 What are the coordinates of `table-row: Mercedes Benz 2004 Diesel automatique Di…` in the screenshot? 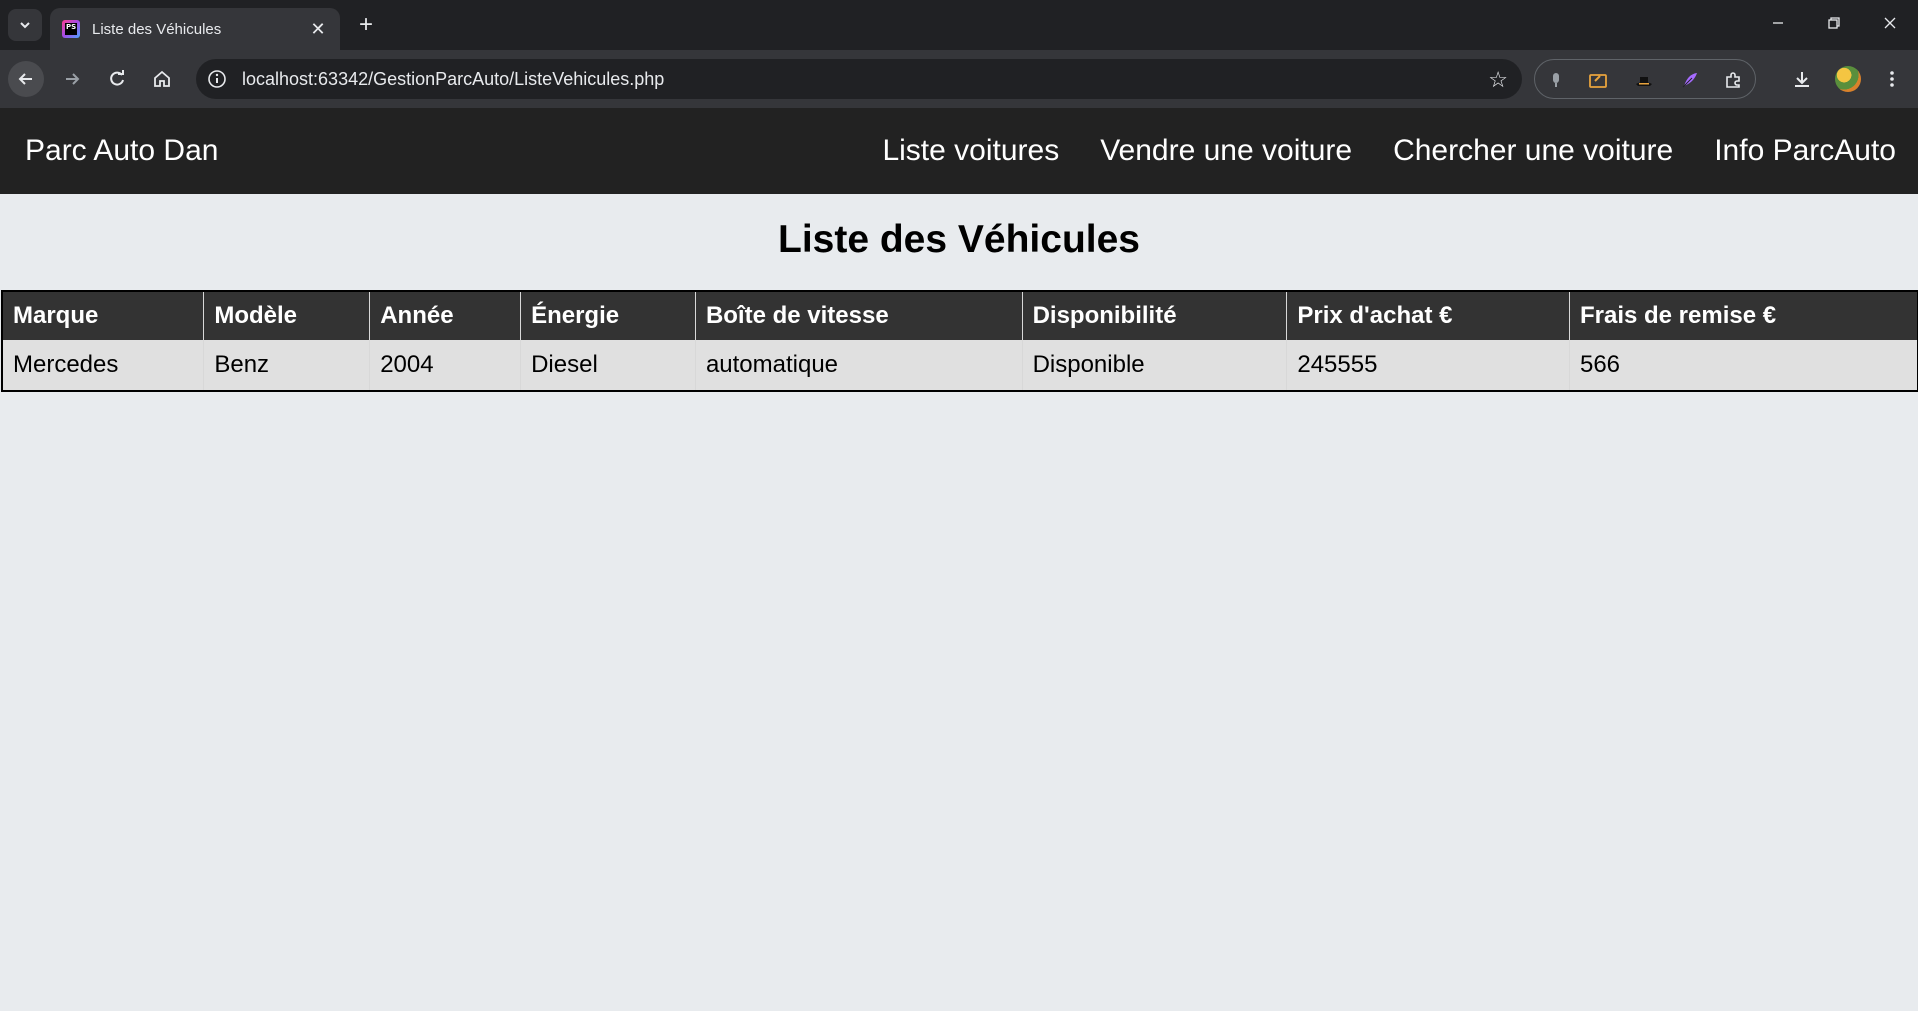 It's located at (960, 365).